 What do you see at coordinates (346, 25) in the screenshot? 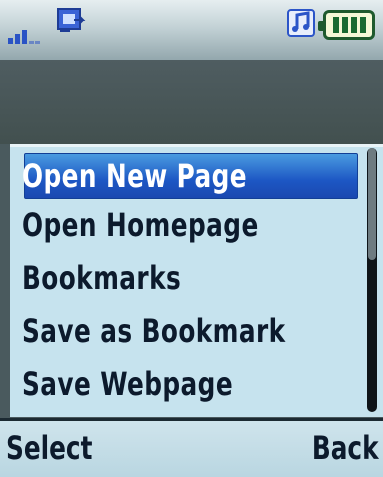
I see `battery-icon` at bounding box center [346, 25].